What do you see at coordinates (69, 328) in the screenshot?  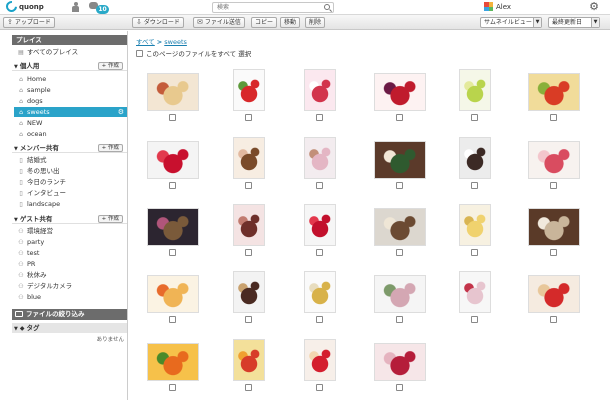 I see `tag-header: ▼ ◆ タグ` at bounding box center [69, 328].